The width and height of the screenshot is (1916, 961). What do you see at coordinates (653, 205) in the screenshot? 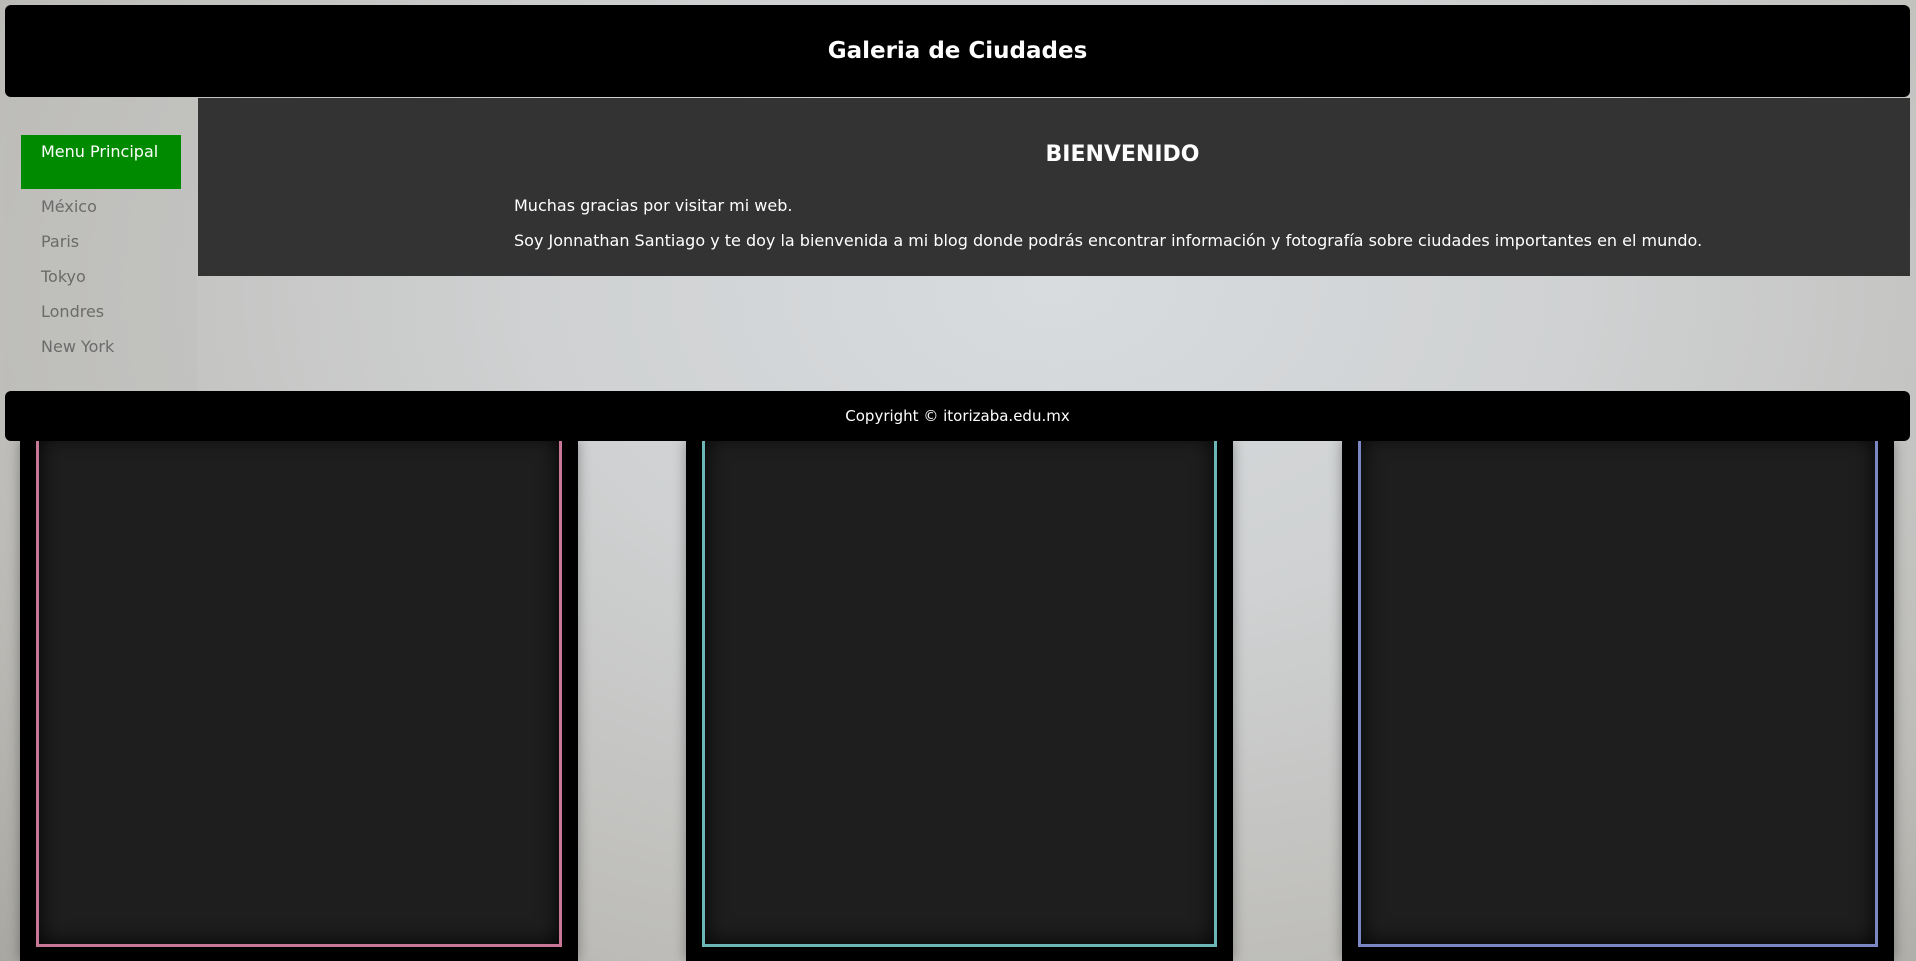
I see `welcome-text-1: Muchas gracias por visitar mi web.` at bounding box center [653, 205].